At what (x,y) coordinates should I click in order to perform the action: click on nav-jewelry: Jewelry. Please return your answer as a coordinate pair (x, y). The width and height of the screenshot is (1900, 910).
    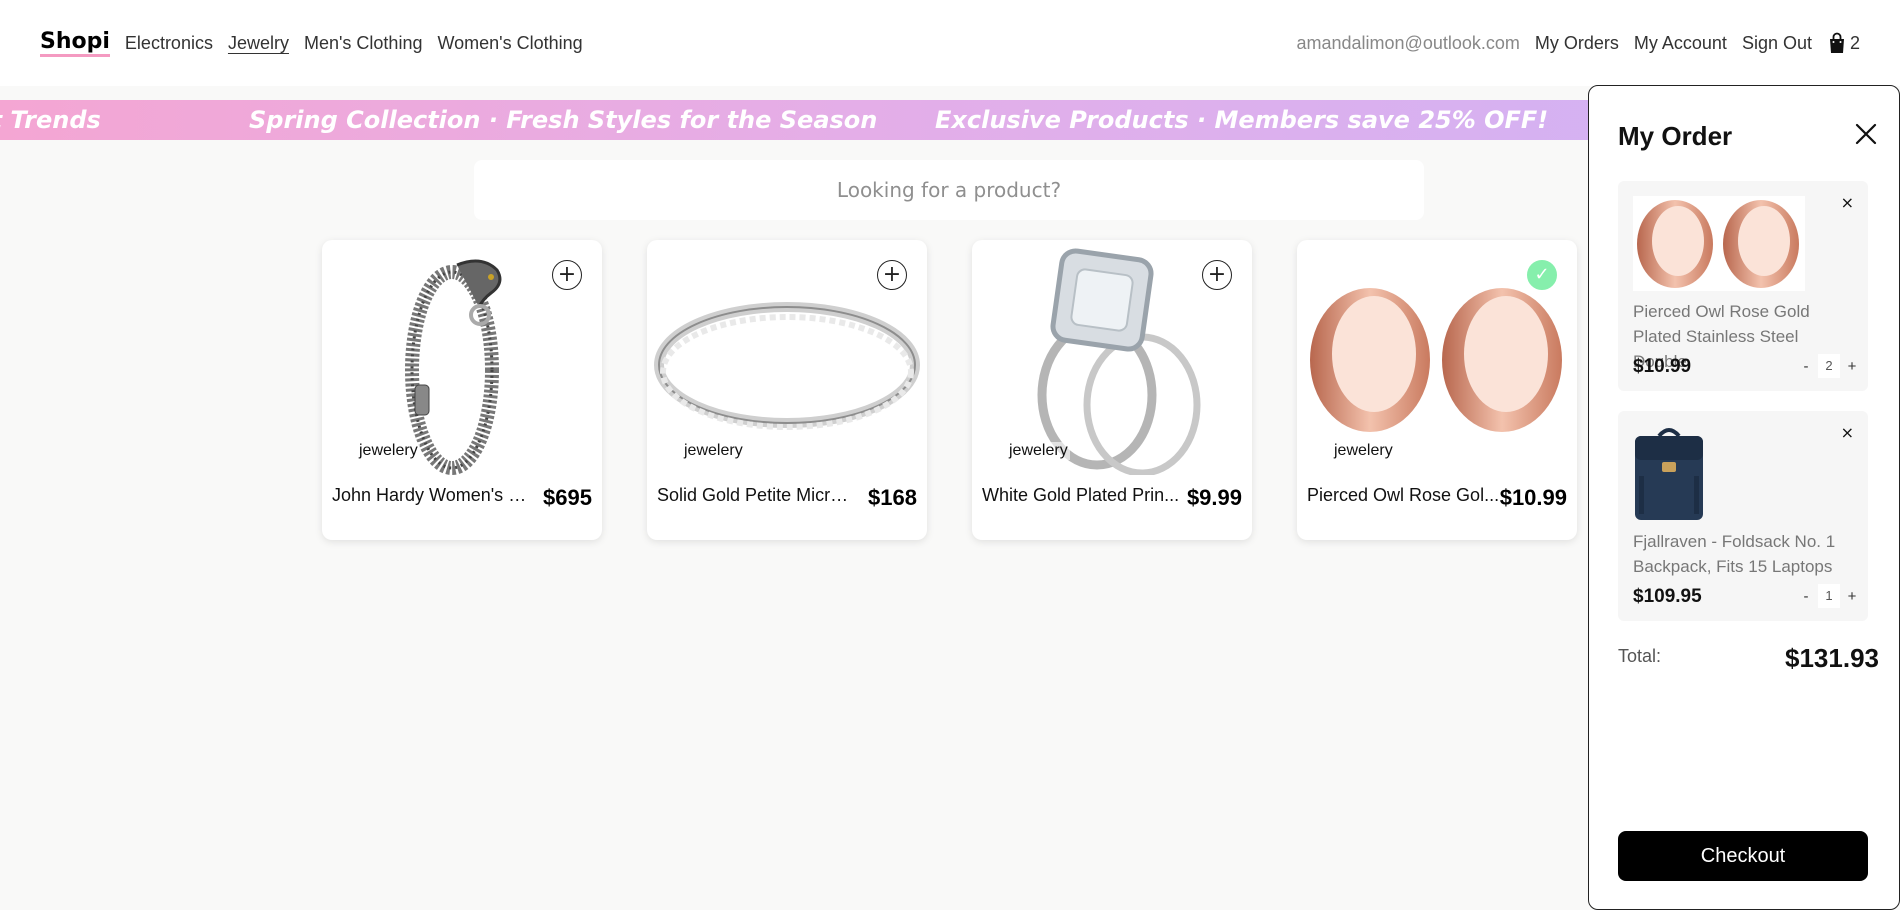
    Looking at the image, I should click on (258, 43).